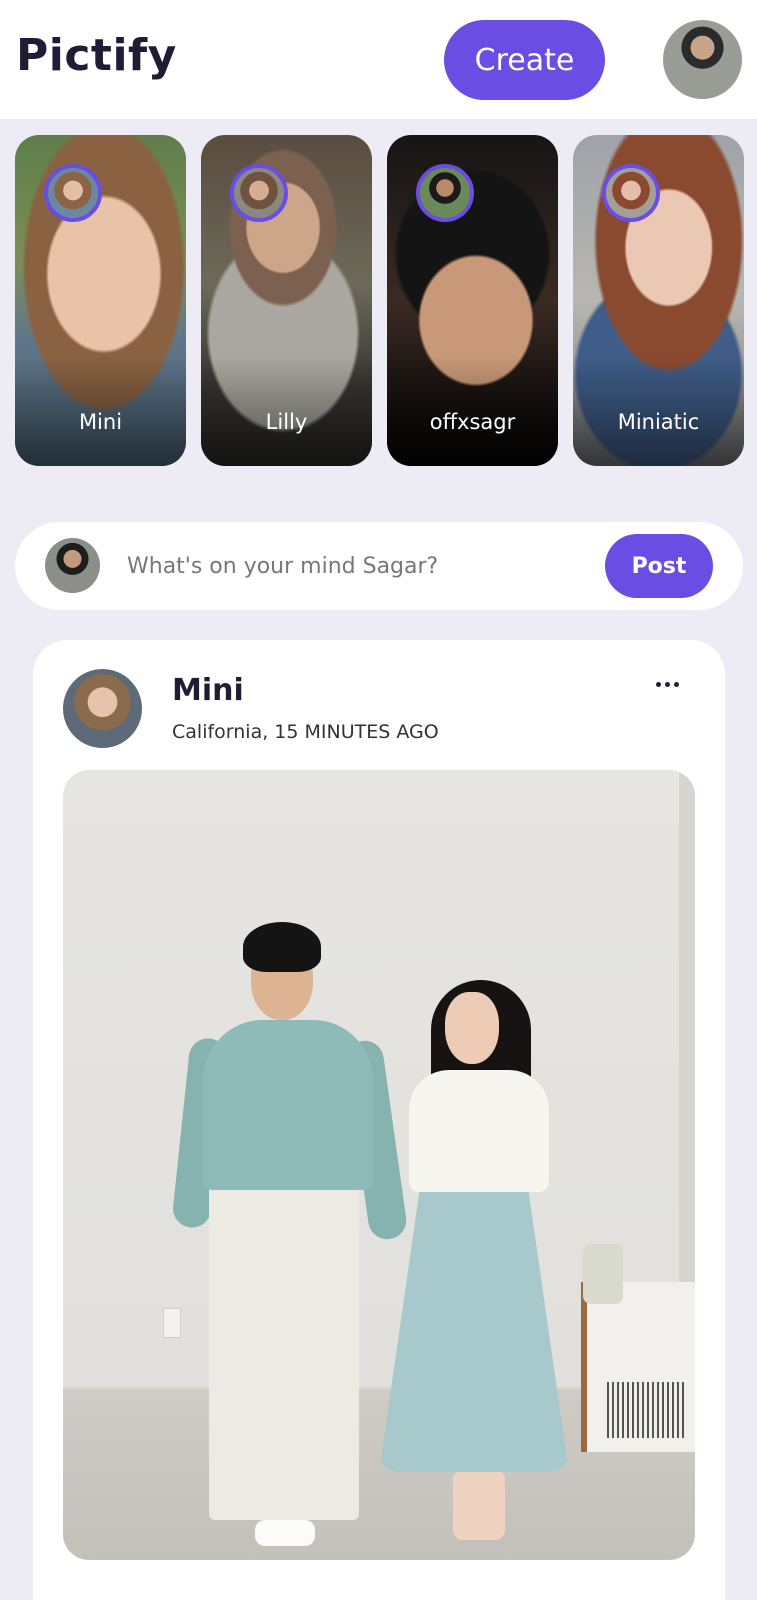 Image resolution: width=757 pixels, height=1600 pixels. I want to click on post-input, so click(357, 566).